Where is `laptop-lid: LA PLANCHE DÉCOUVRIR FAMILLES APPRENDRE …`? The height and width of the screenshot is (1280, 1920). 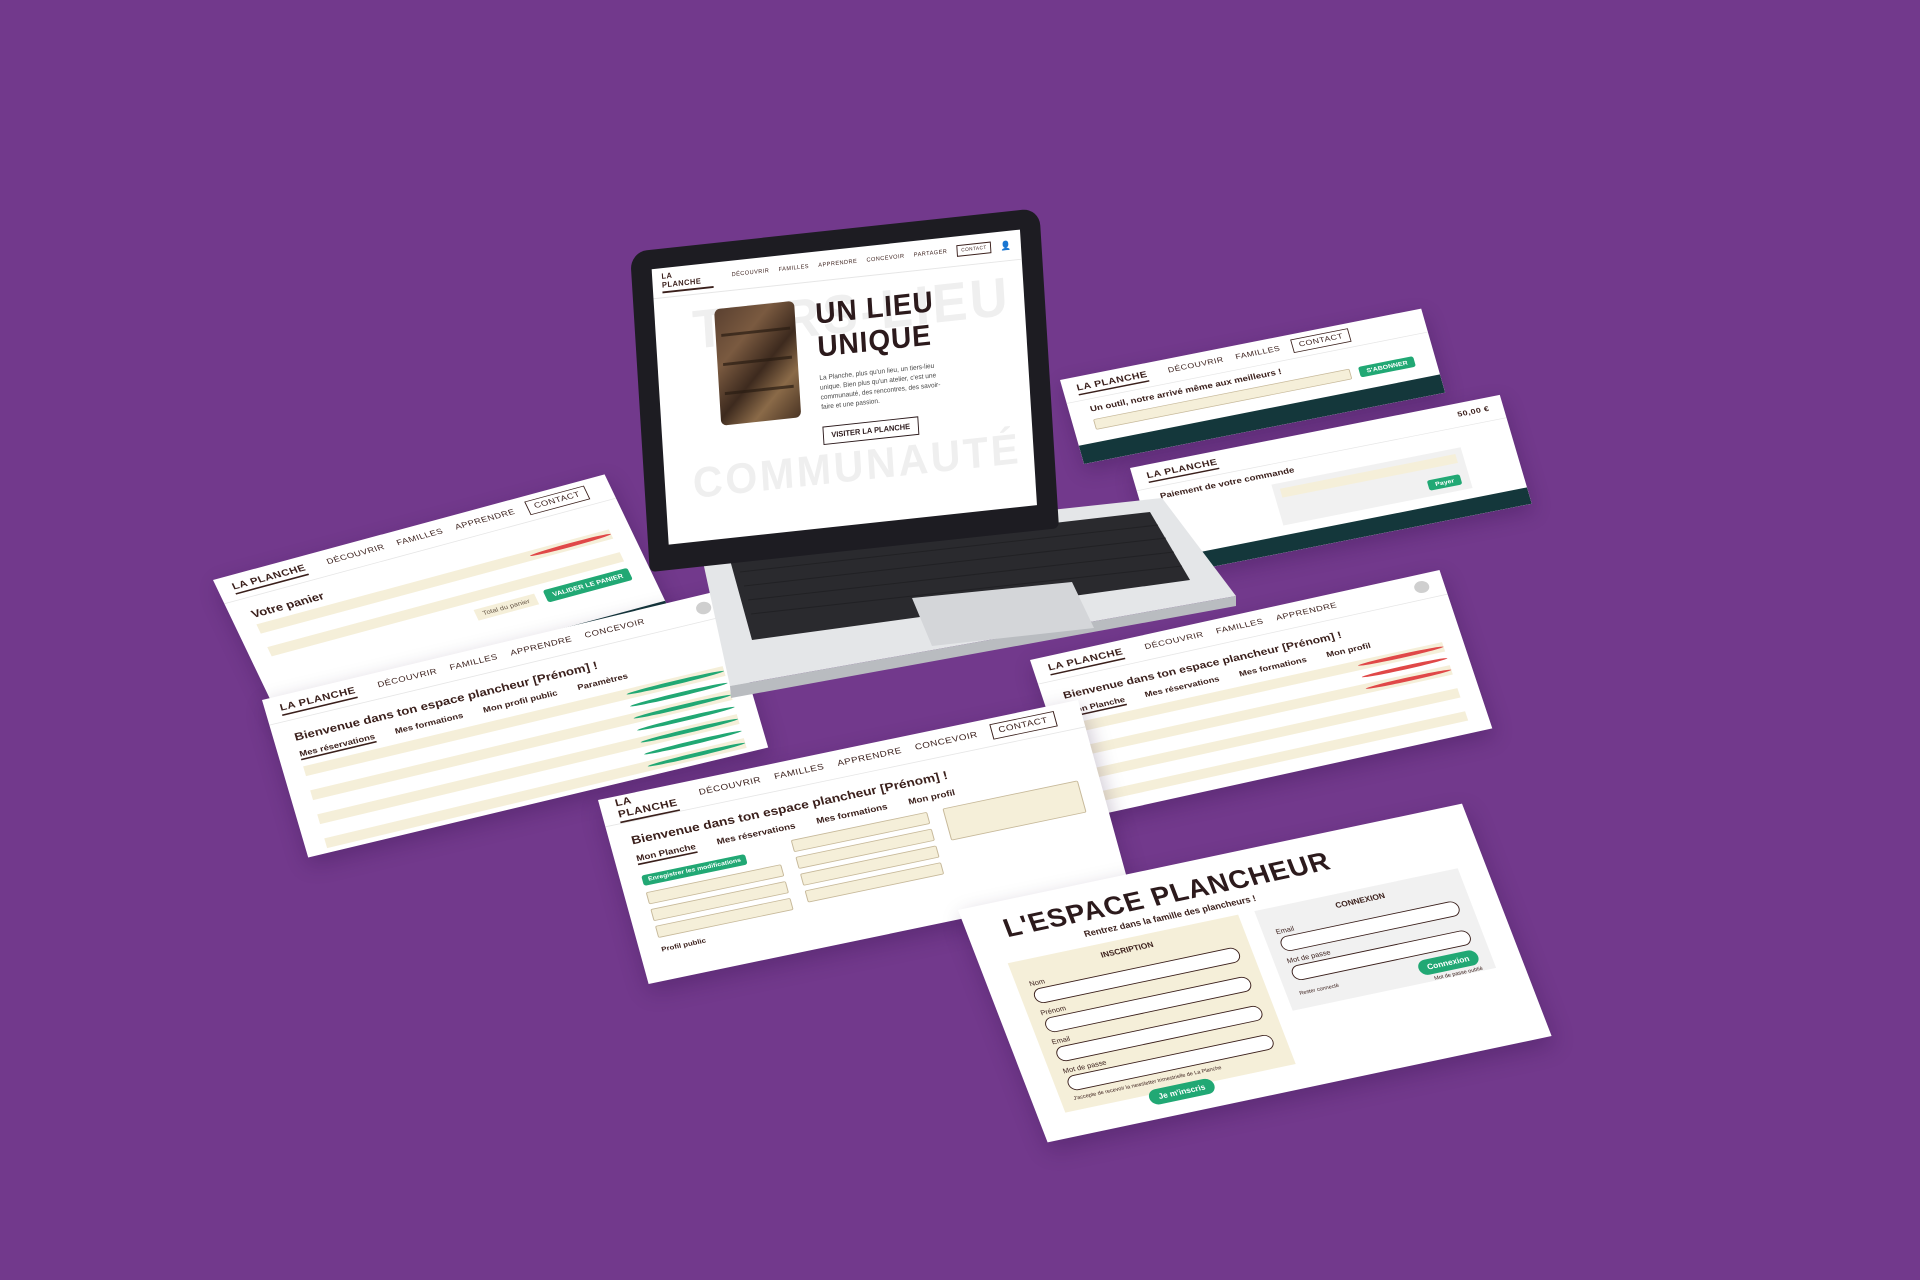
laptop-lid: LA PLANCHE DÉCOUVRIR FAMILLES APPRENDRE … is located at coordinates (844, 390).